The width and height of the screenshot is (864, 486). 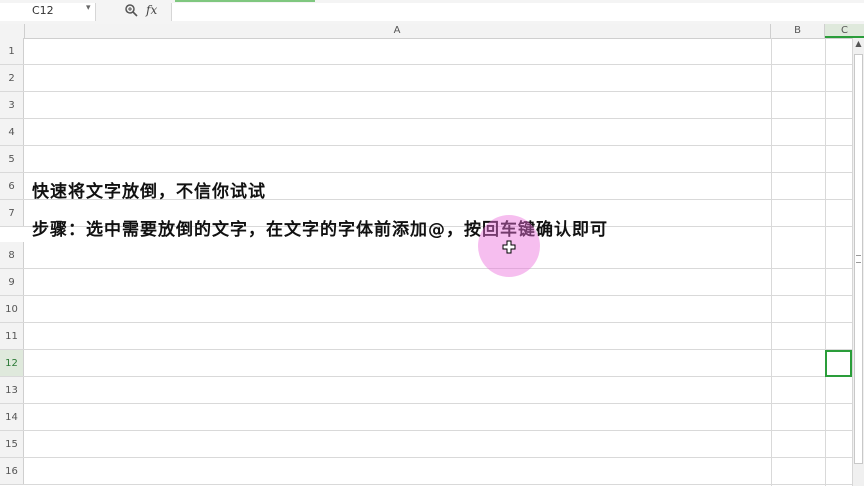 I want to click on table-row: 2, so click(x=426, y=78).